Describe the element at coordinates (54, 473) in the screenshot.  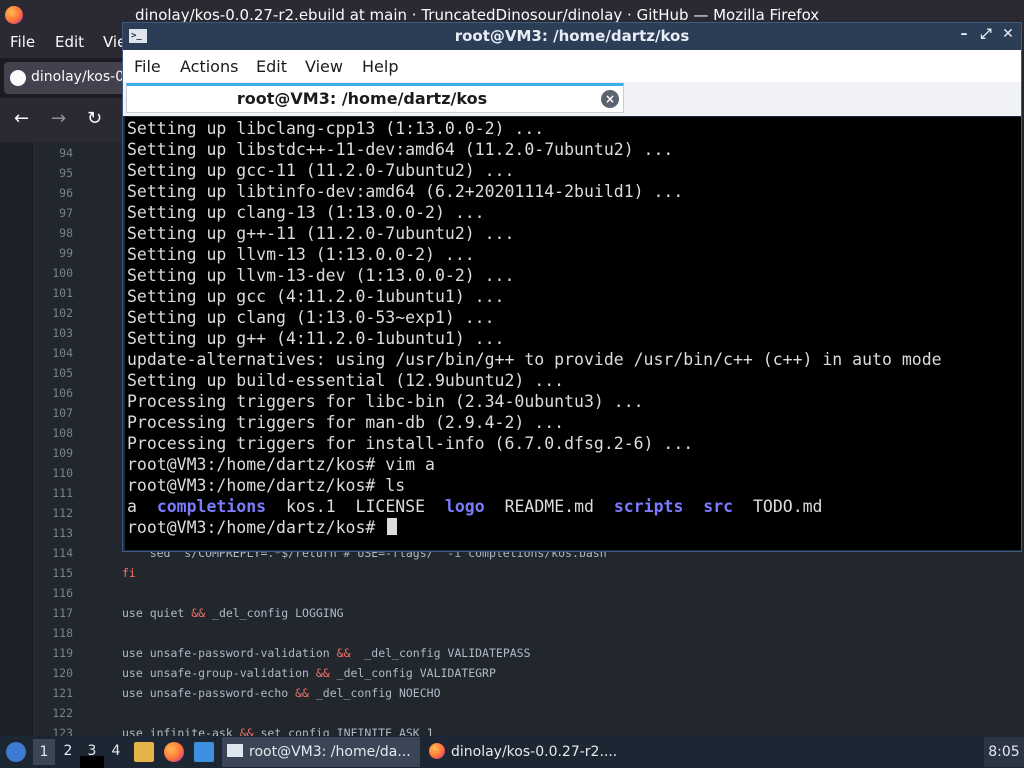
I see `line-number: 110` at that location.